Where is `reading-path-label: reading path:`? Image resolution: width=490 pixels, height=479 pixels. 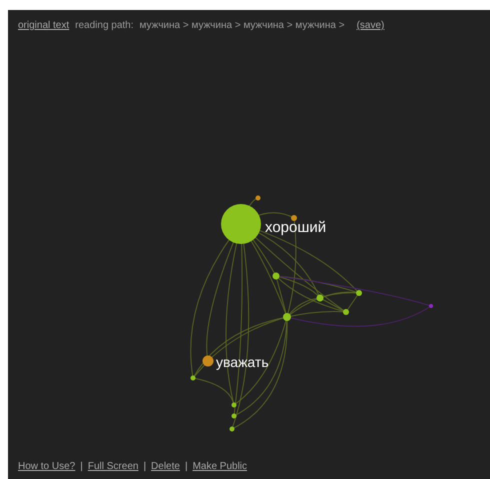 reading-path-label: reading path: is located at coordinates (104, 25).